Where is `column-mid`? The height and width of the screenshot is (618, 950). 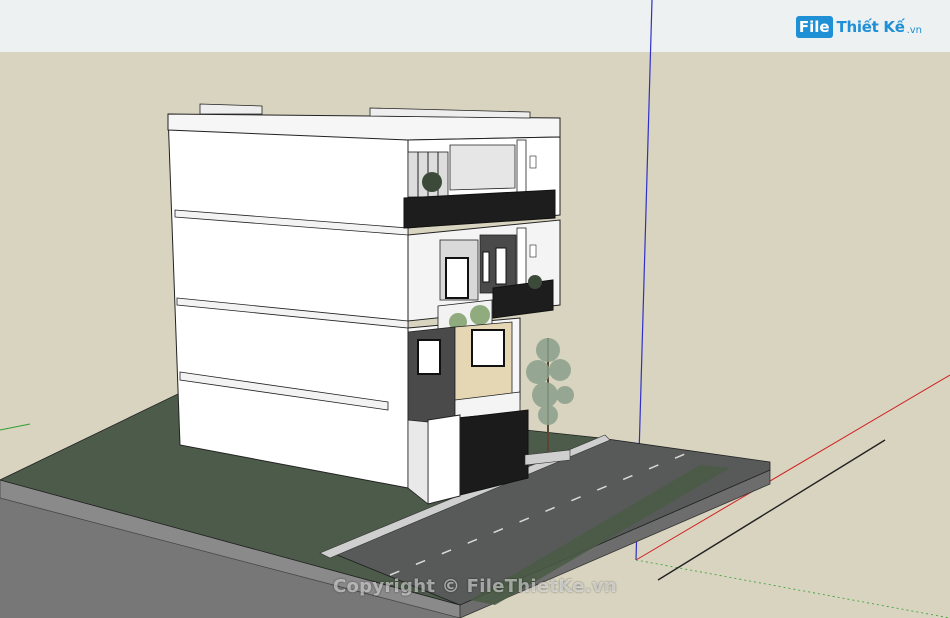 column-mid is located at coordinates (521, 258).